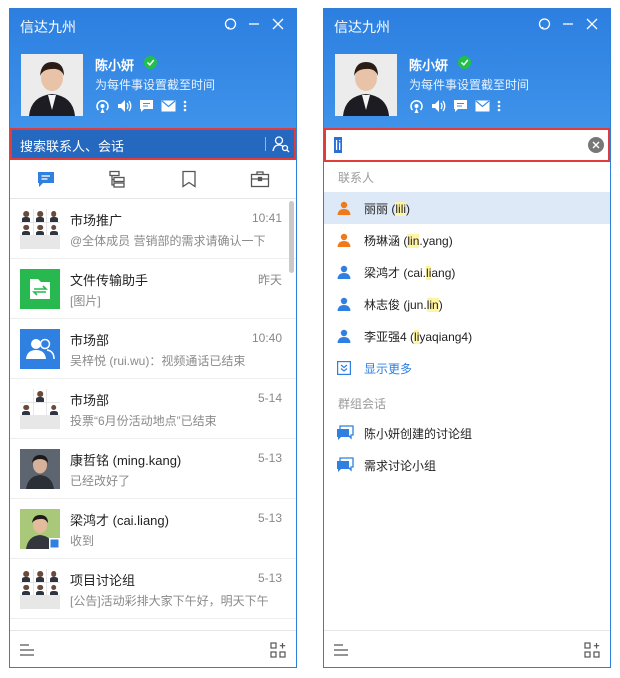  What do you see at coordinates (387, 209) in the screenshot?
I see `contact-result-text: 丽丽 (lili)` at bounding box center [387, 209].